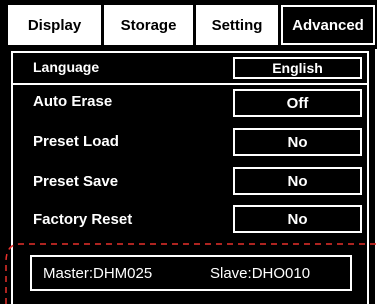 The height and width of the screenshot is (304, 377). Describe the element at coordinates (148, 25) in the screenshot. I see `tab-storage: Storage` at that location.